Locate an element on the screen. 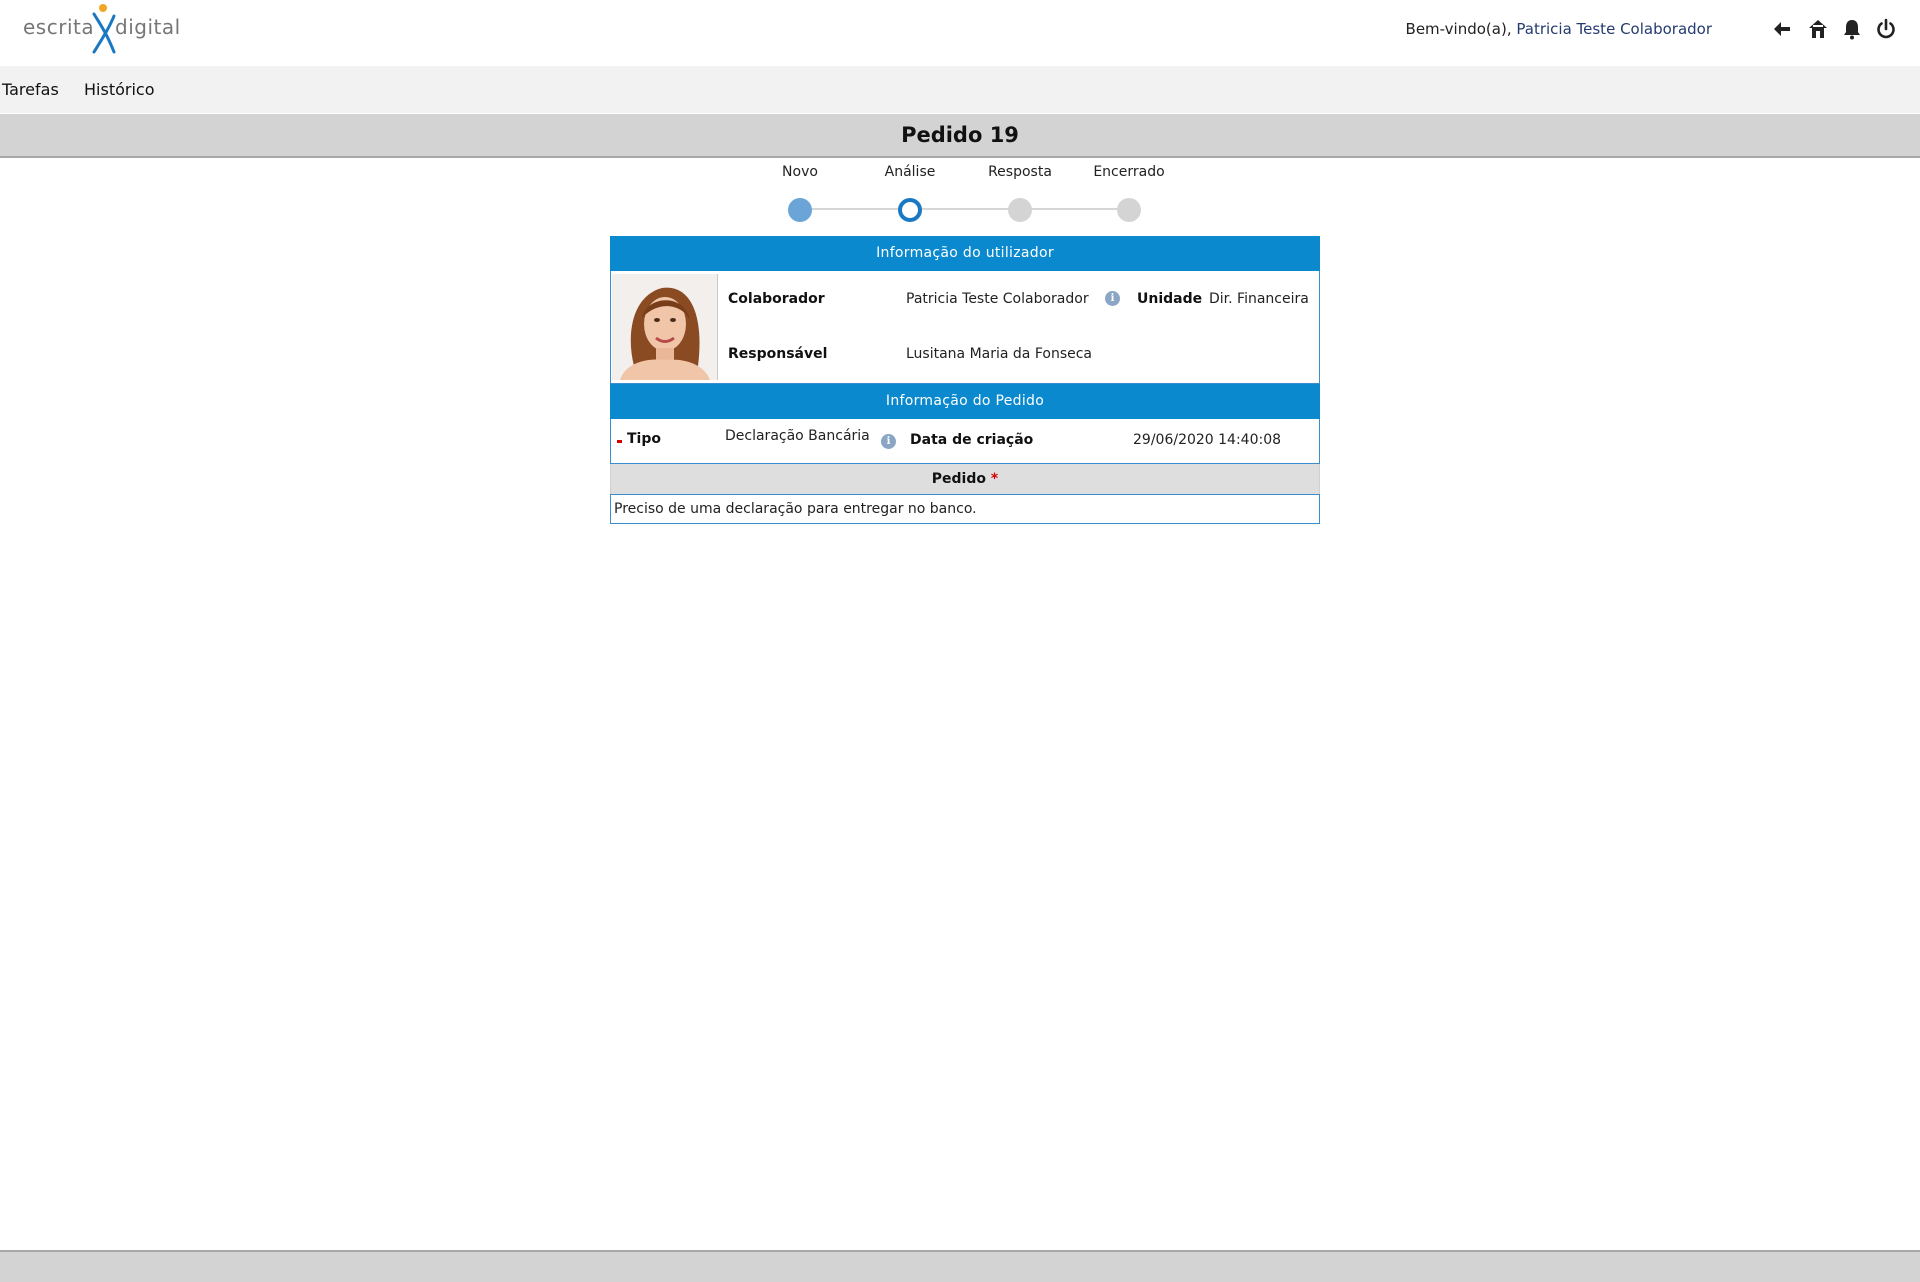 The height and width of the screenshot is (1282, 1920). menu-item-tarefas: Tarefas is located at coordinates (30, 89).